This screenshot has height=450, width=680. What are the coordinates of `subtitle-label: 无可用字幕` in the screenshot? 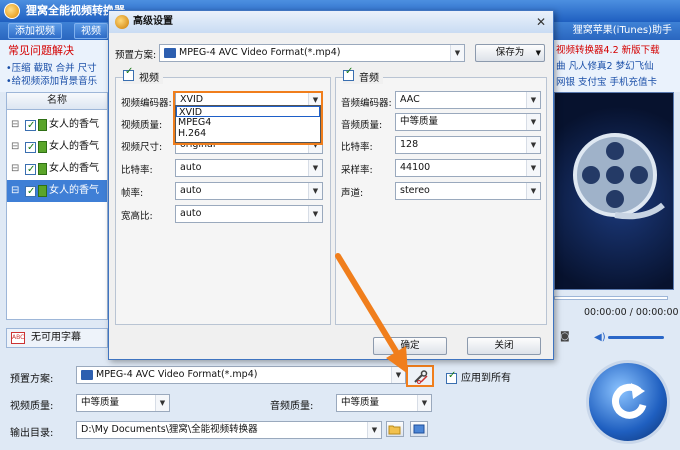 It's located at (56, 337).